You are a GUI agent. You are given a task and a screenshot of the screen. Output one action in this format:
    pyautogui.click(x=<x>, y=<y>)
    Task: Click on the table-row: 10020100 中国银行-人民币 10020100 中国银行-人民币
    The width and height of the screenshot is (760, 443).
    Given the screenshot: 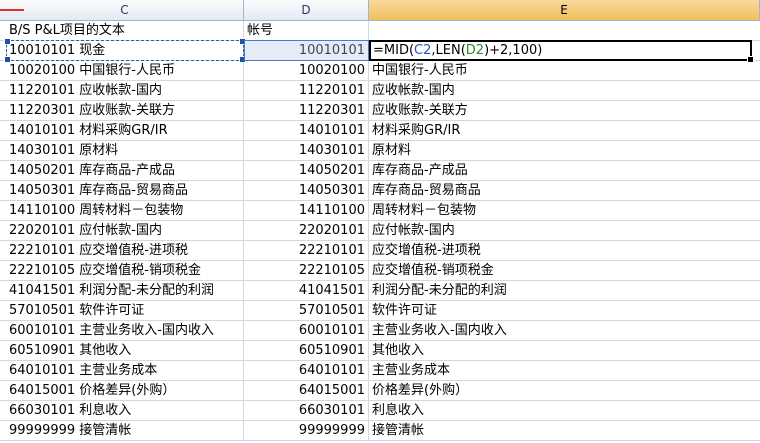 What is the action you would take?
    pyautogui.click(x=380, y=71)
    